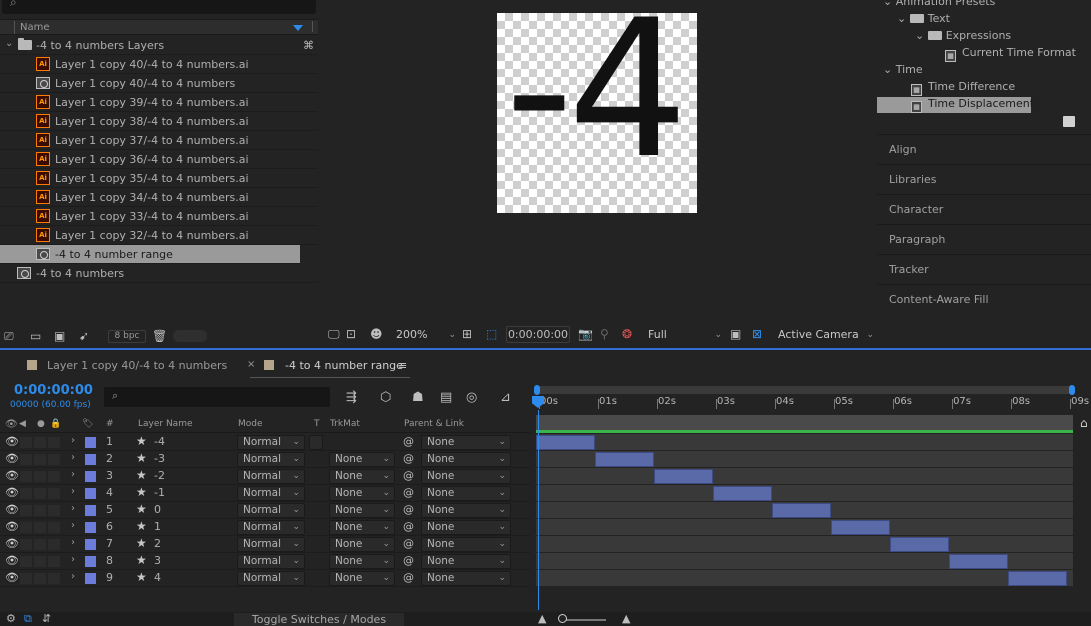 This screenshot has height=626, width=1091. Describe the element at coordinates (159, 336) in the screenshot. I see `trash-icon: 🗑` at that location.